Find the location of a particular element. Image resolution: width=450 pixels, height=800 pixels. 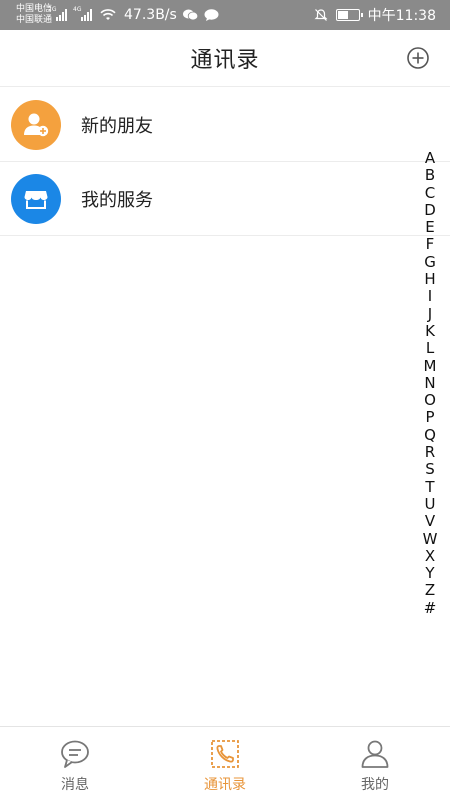

alpha-index-letter: W is located at coordinates (430, 539).